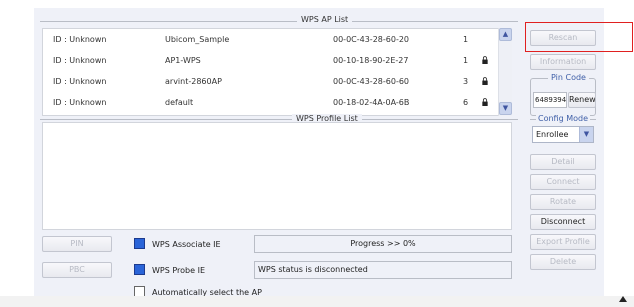 This screenshot has width=634, height=307. What do you see at coordinates (505, 34) in the screenshot?
I see `scroll-up-icon: ▲` at bounding box center [505, 34].